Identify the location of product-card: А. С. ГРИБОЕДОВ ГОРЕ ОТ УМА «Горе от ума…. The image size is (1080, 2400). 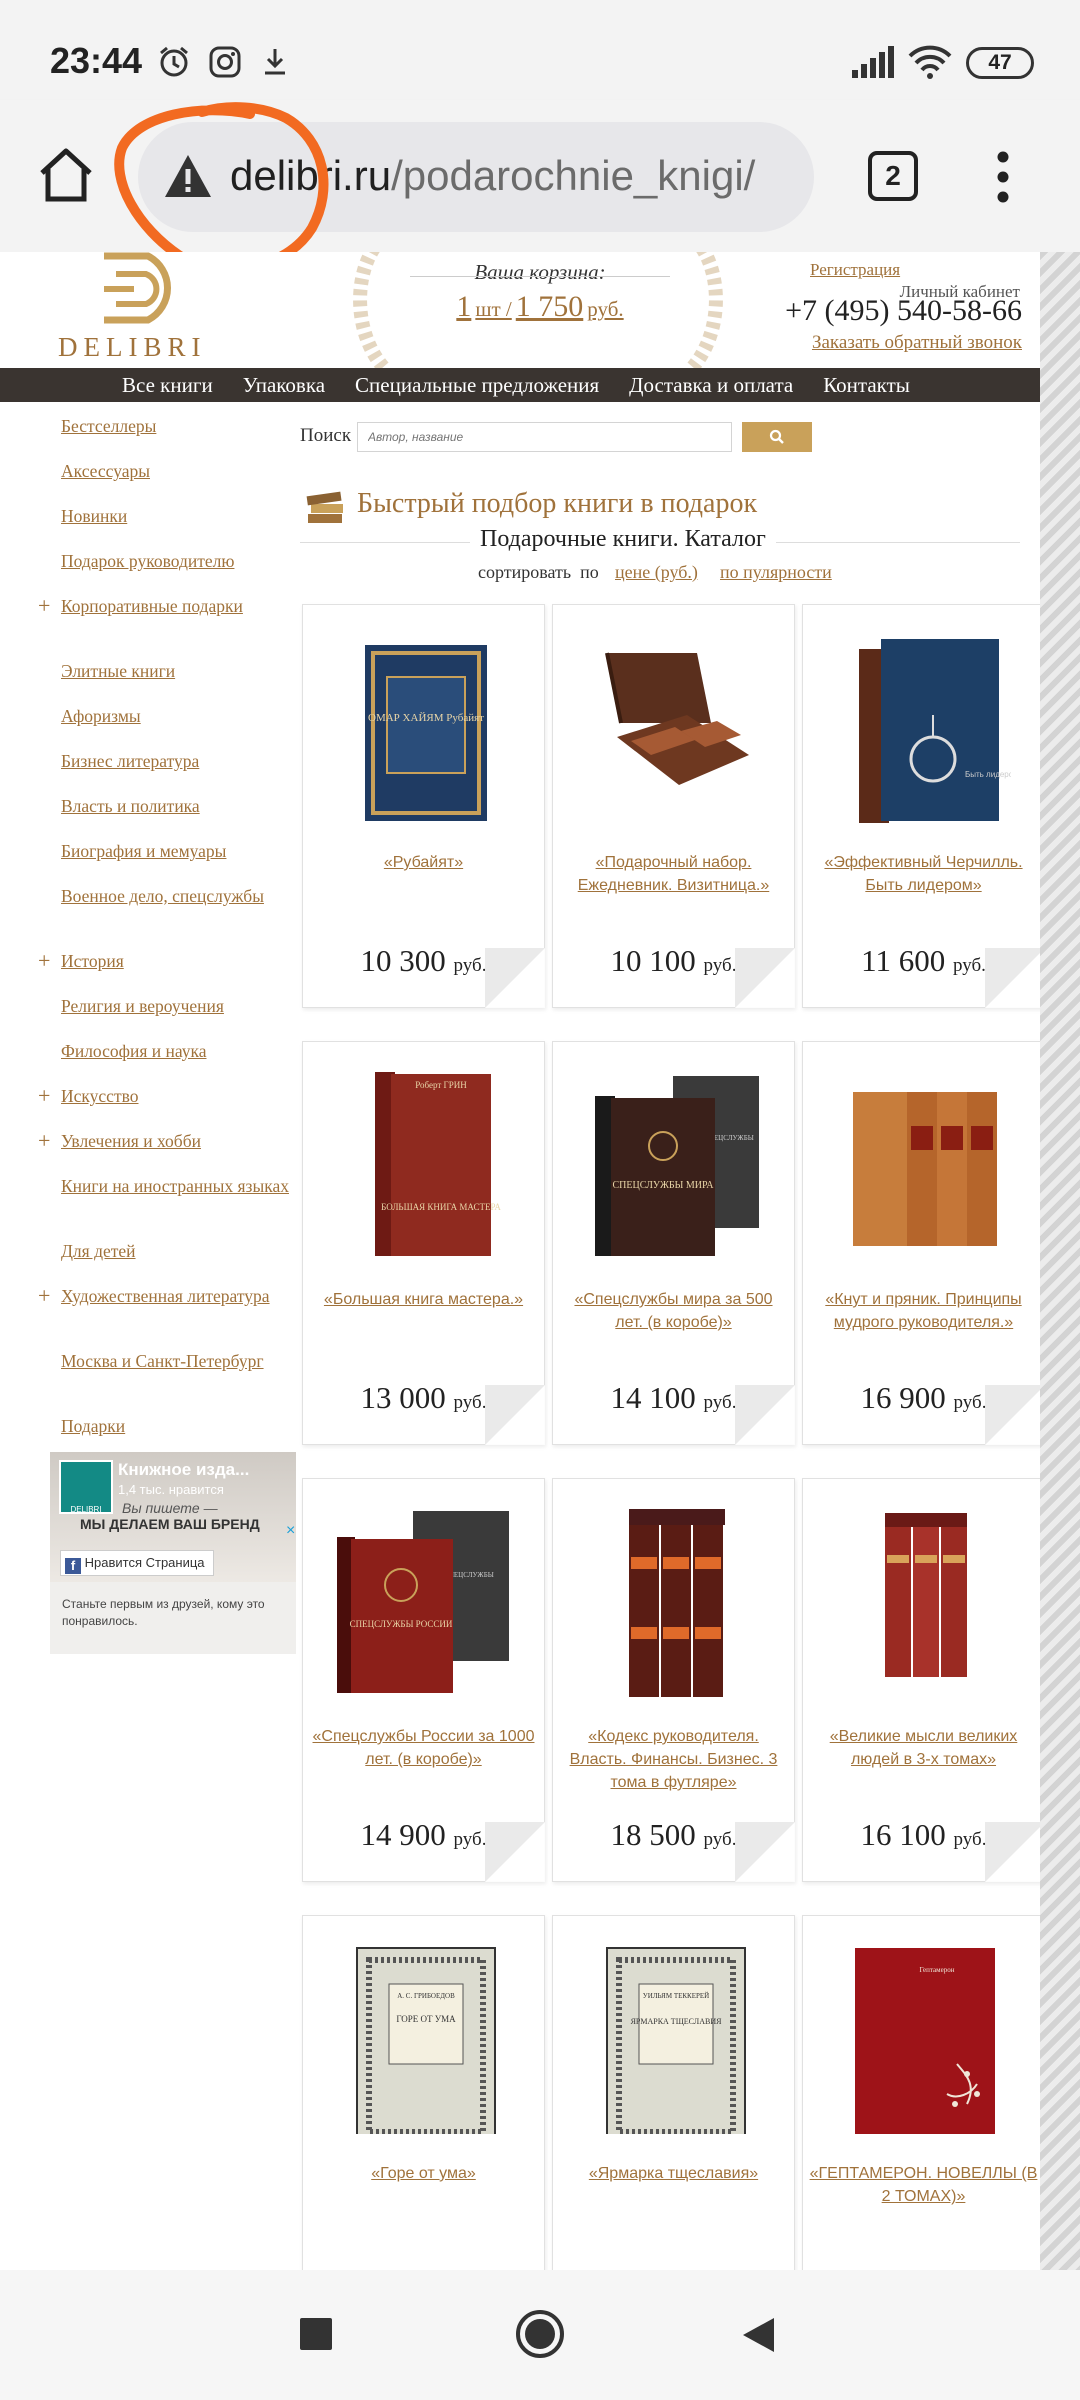
(423, 2092).